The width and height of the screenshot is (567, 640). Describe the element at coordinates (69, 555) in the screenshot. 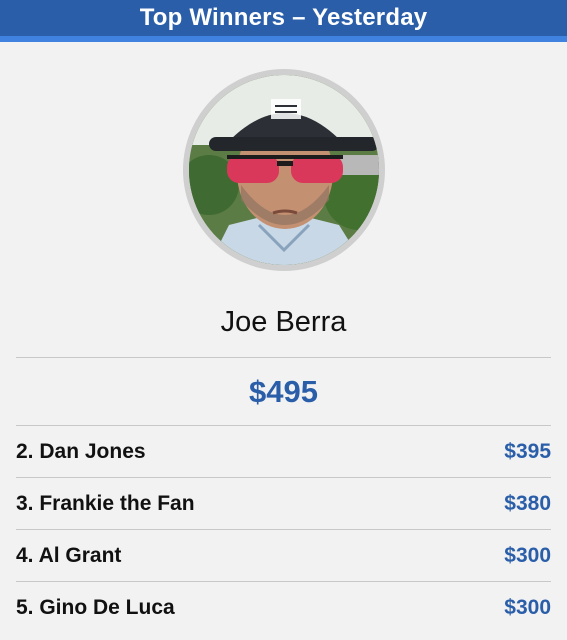

I see `rank-name: 4. Al Grant` at that location.